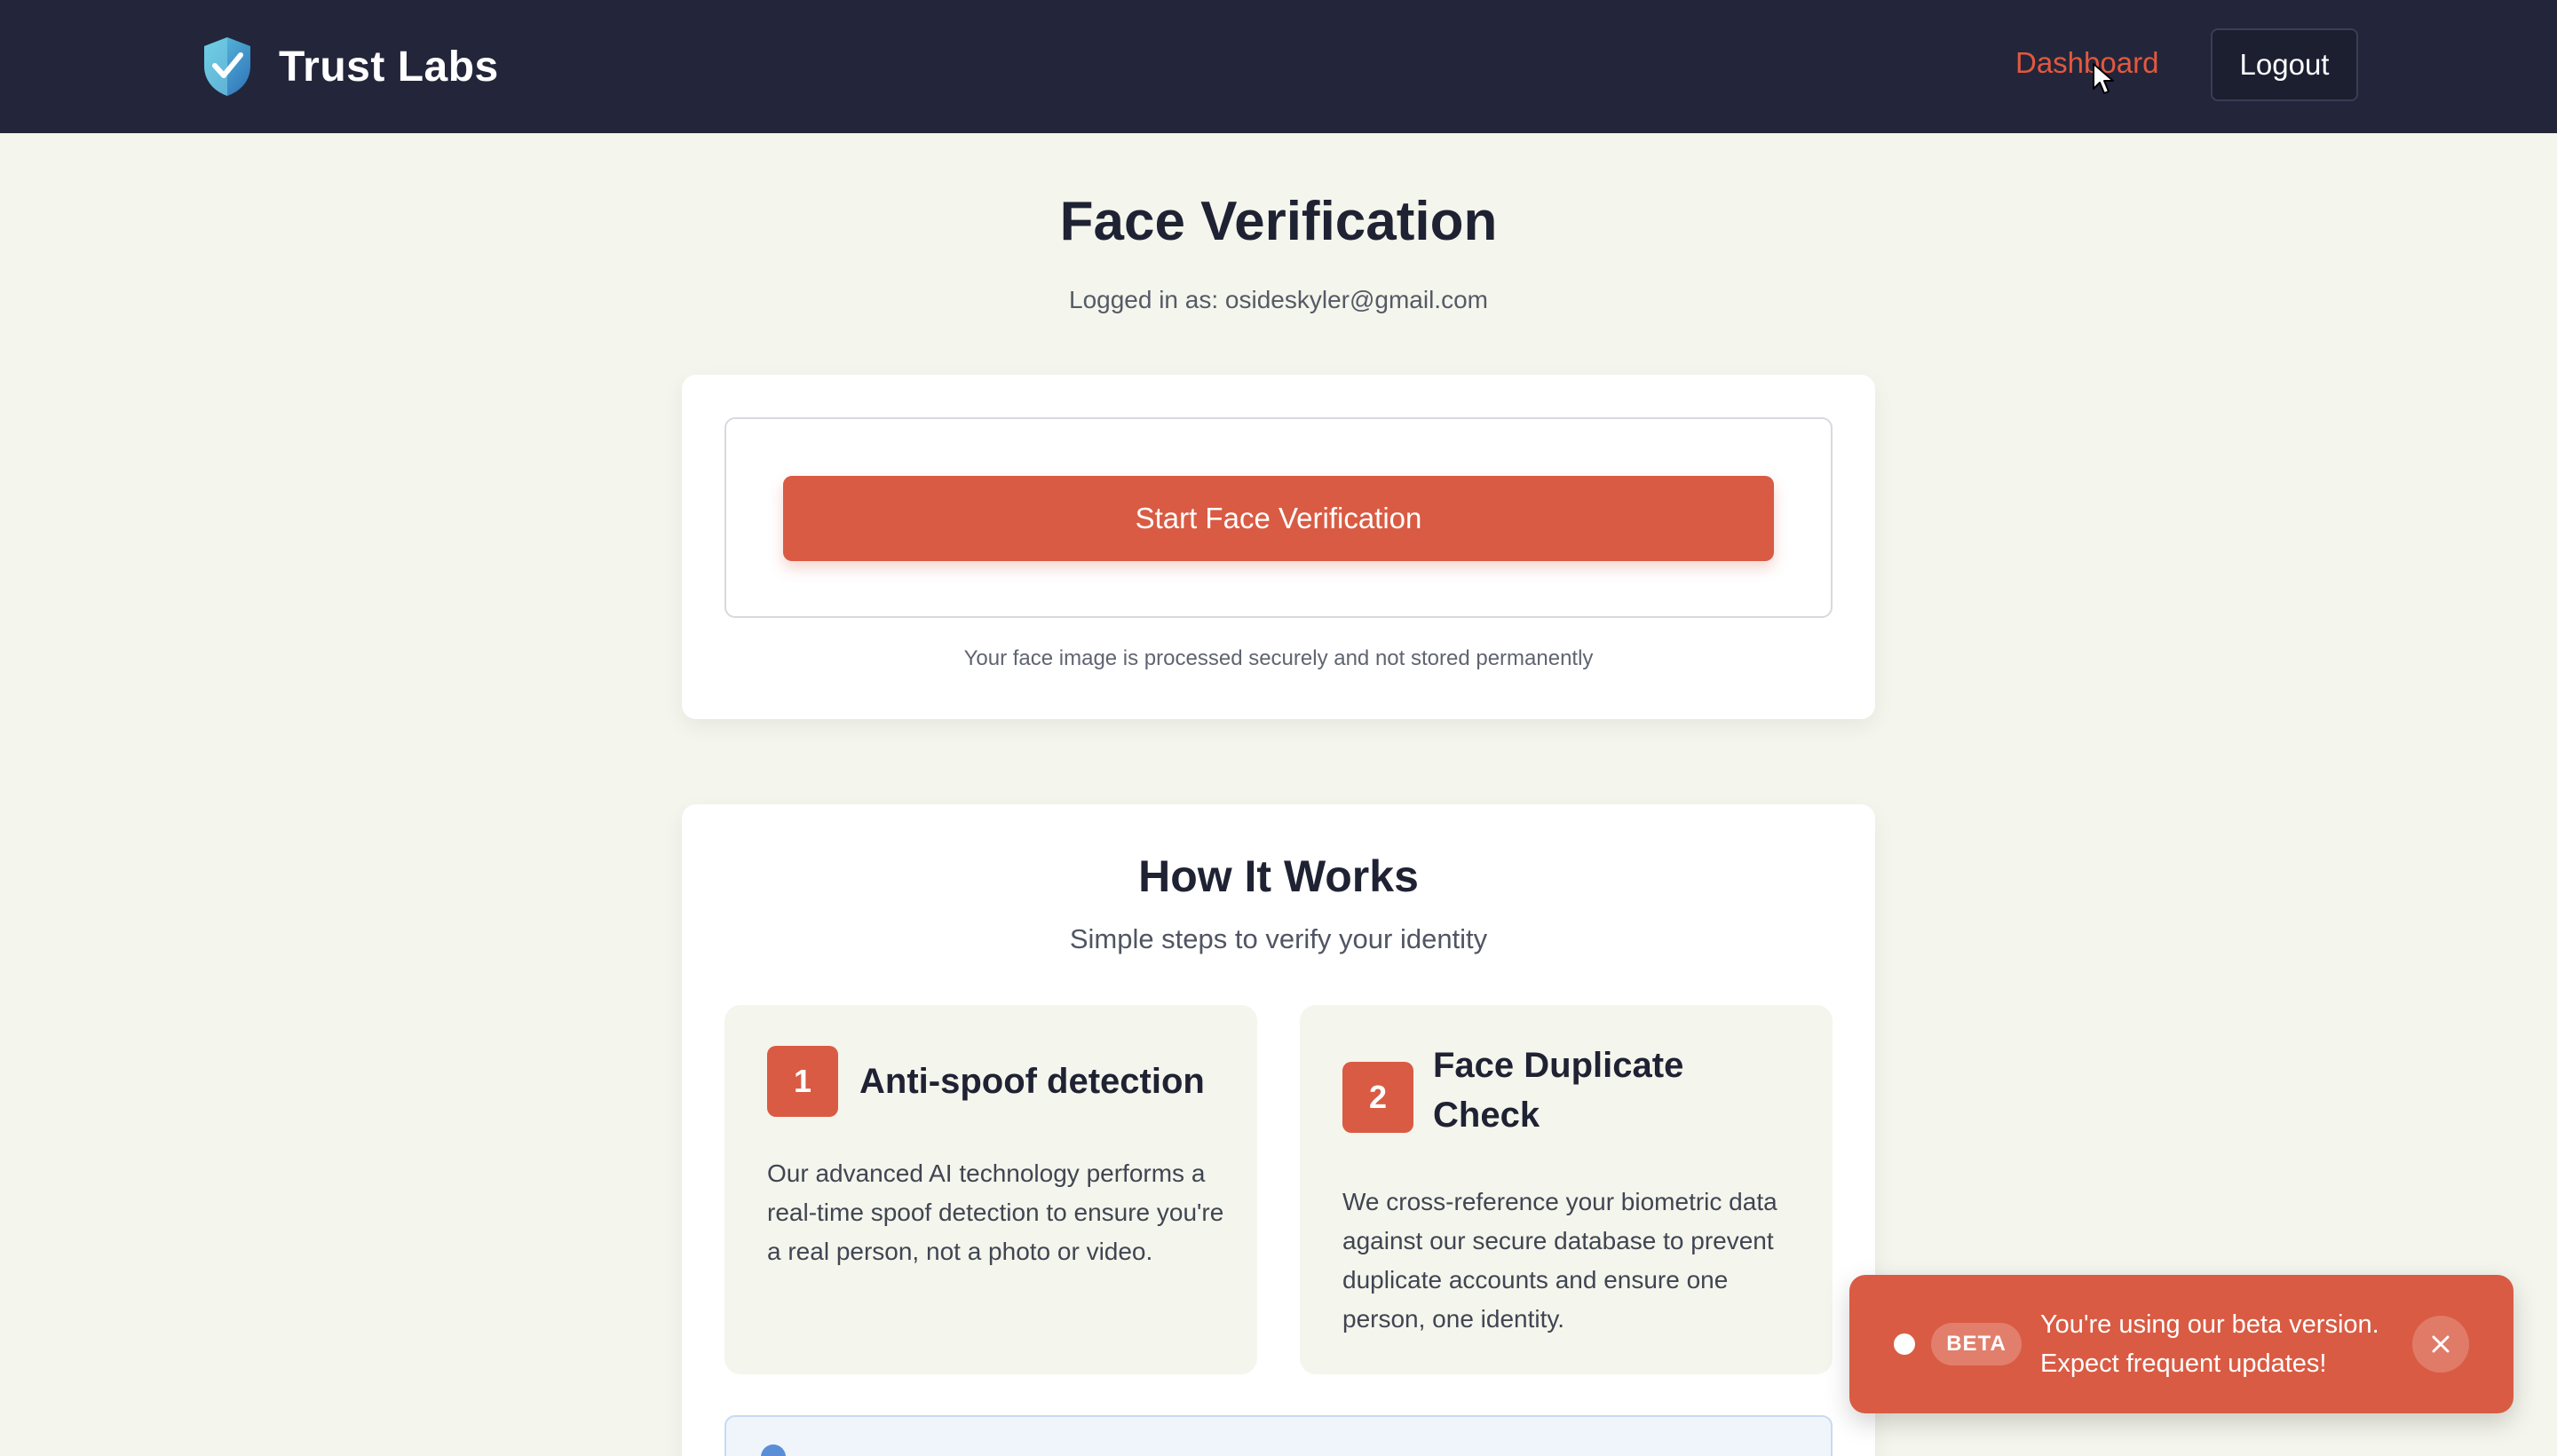  What do you see at coordinates (1278, 66) in the screenshot?
I see `top-navbar: Trust Labs Dashboard Logout` at bounding box center [1278, 66].